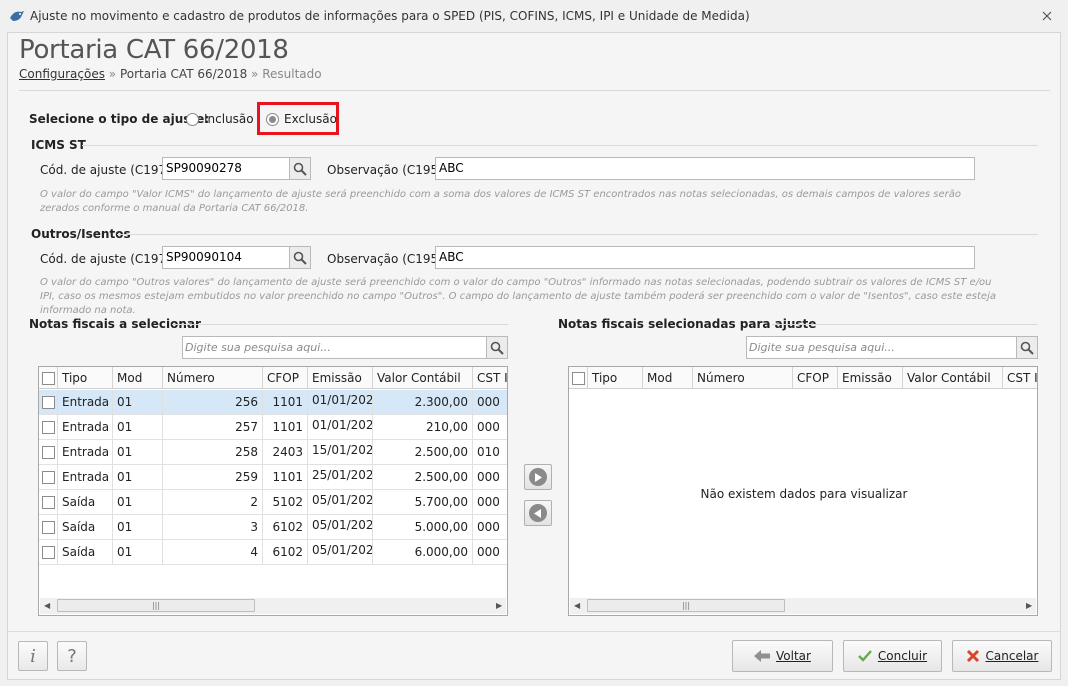 Image resolution: width=1068 pixels, height=686 pixels. I want to click on breadcrumb-resultado: Resultado, so click(292, 74).